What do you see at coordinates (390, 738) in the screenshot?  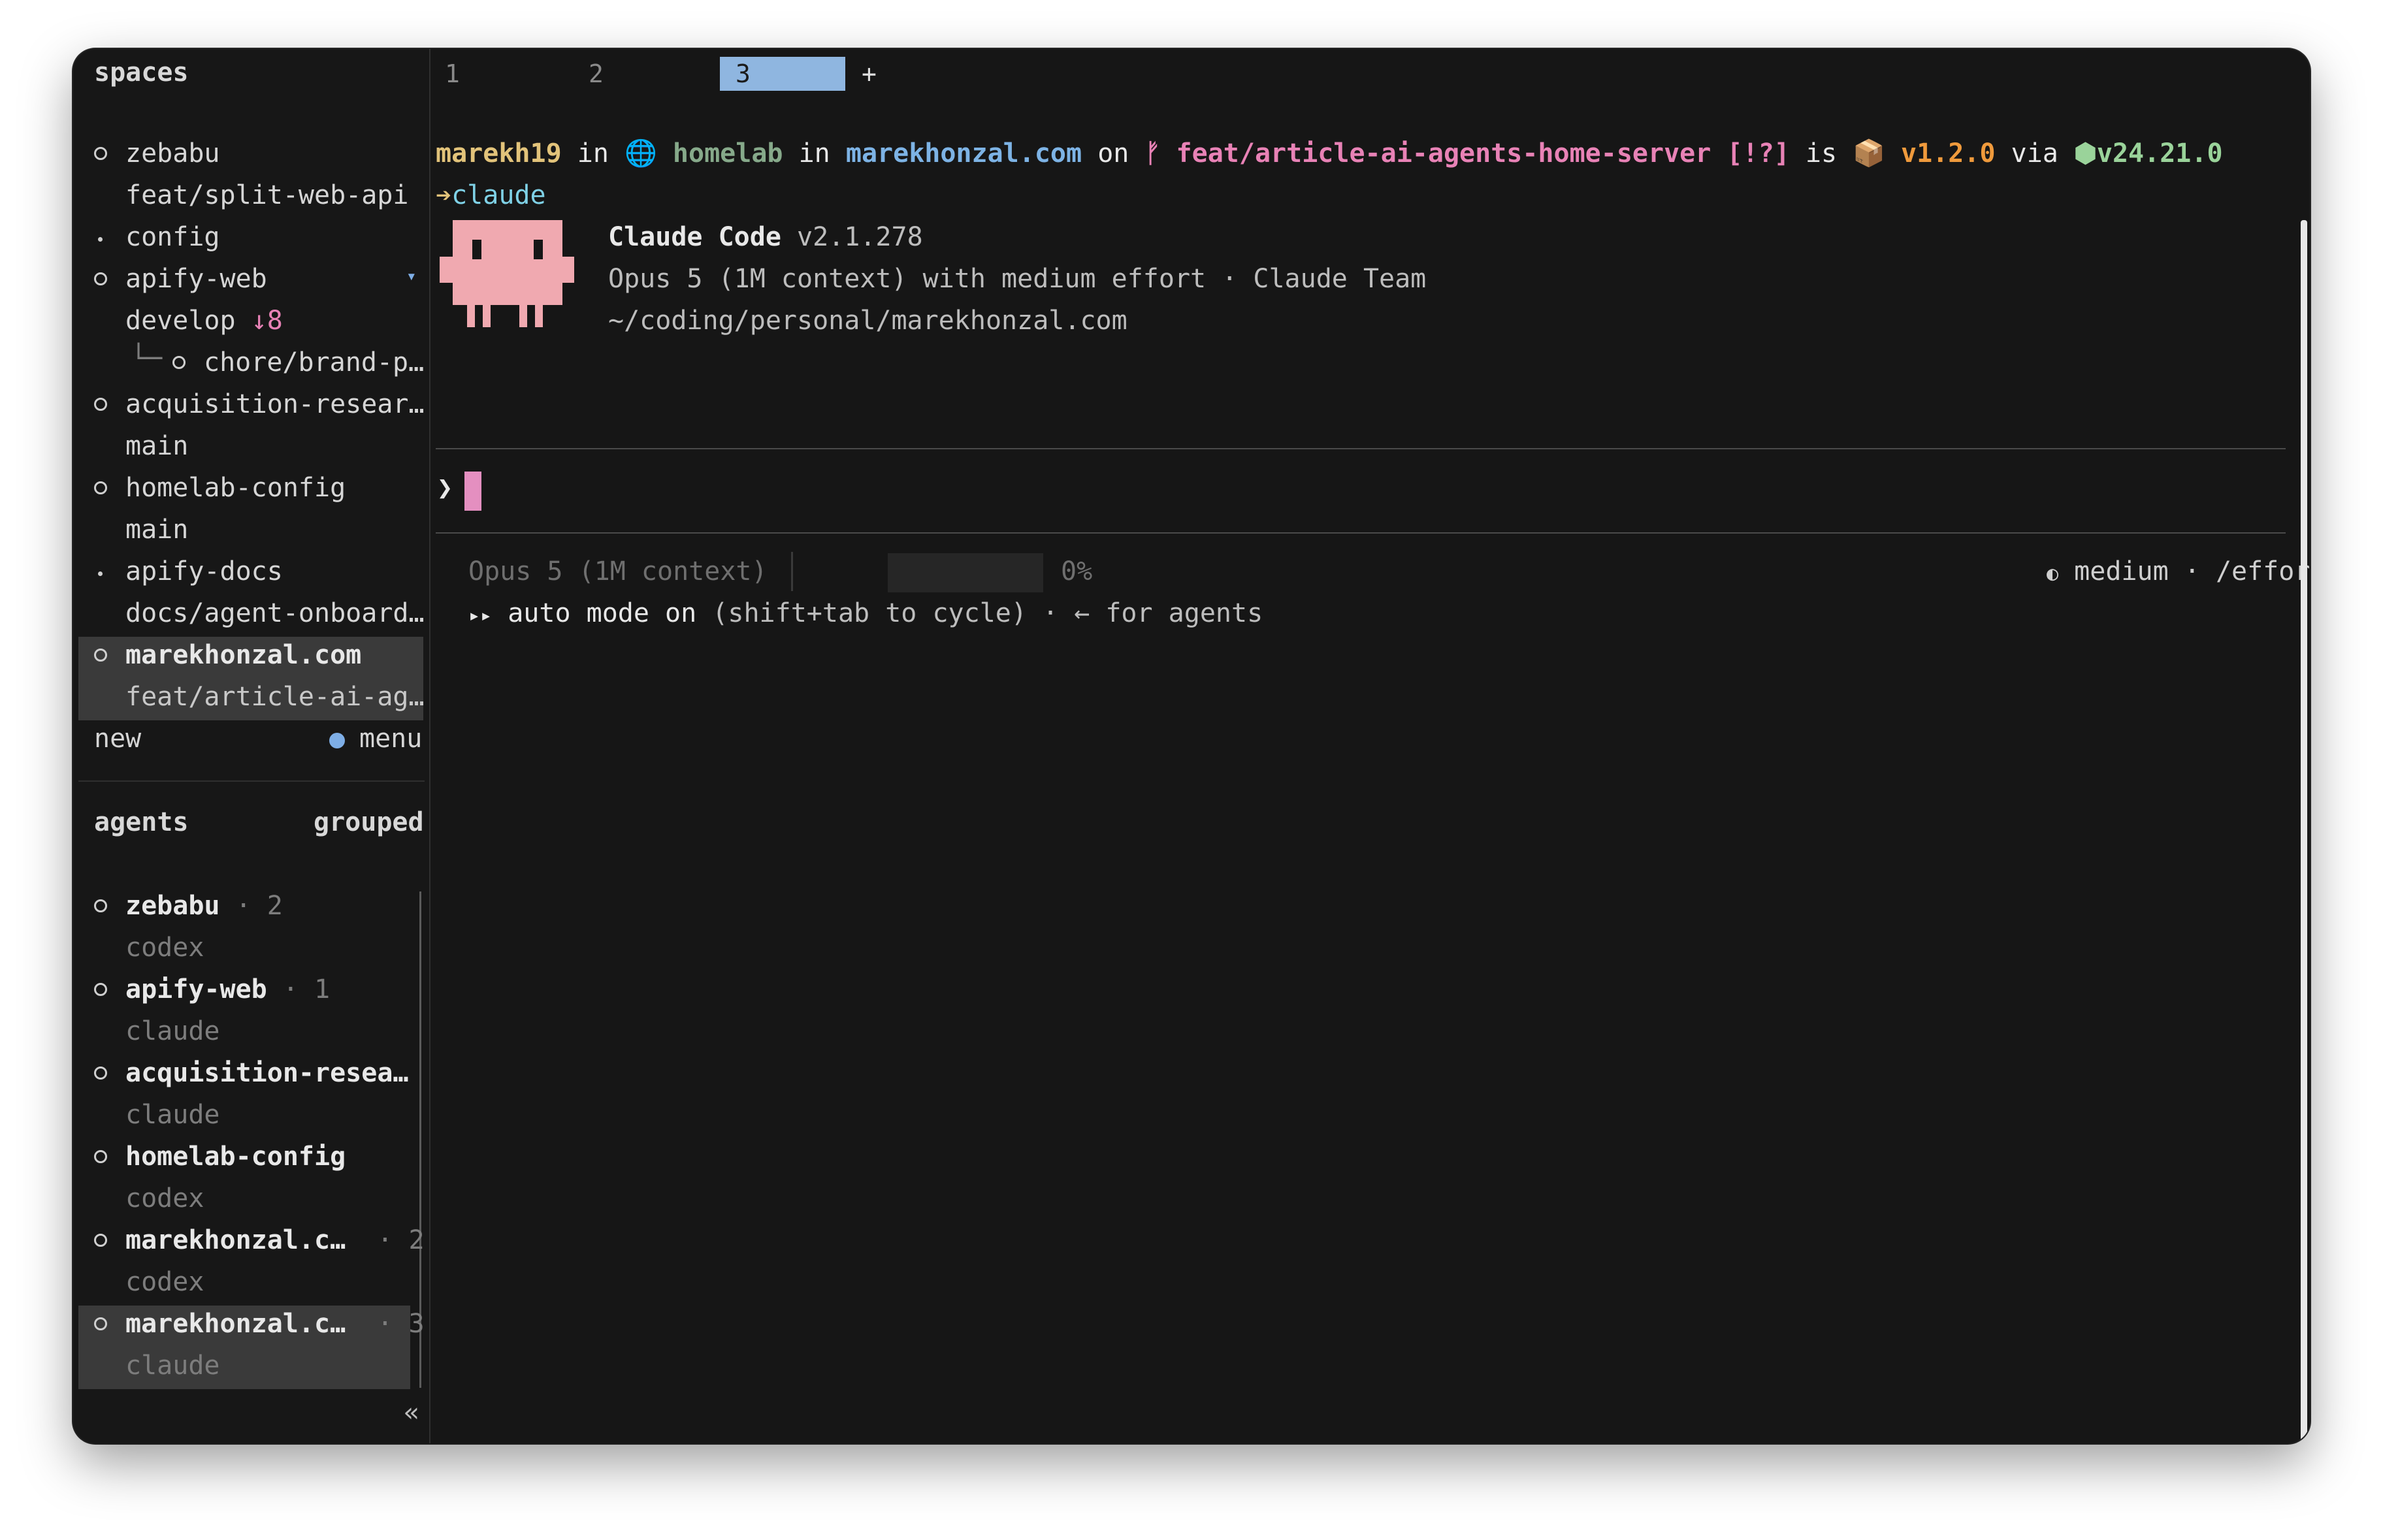 I see `menu-button: menu` at bounding box center [390, 738].